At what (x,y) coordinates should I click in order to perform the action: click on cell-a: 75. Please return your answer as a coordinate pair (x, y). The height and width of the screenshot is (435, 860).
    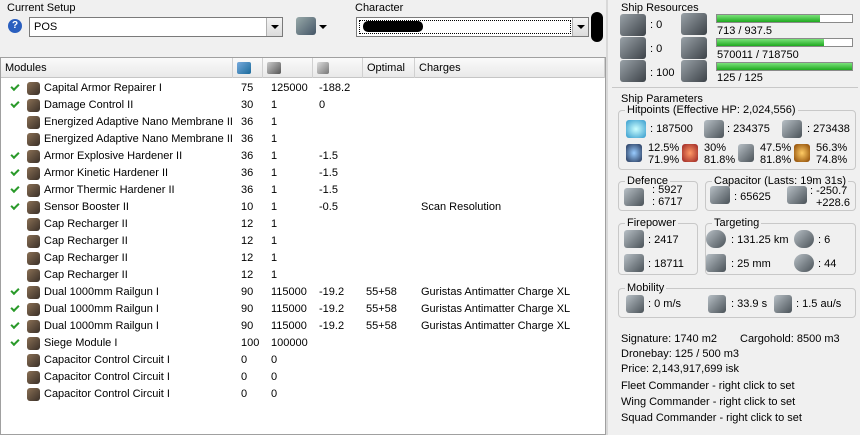
    Looking at the image, I should click on (247, 88).